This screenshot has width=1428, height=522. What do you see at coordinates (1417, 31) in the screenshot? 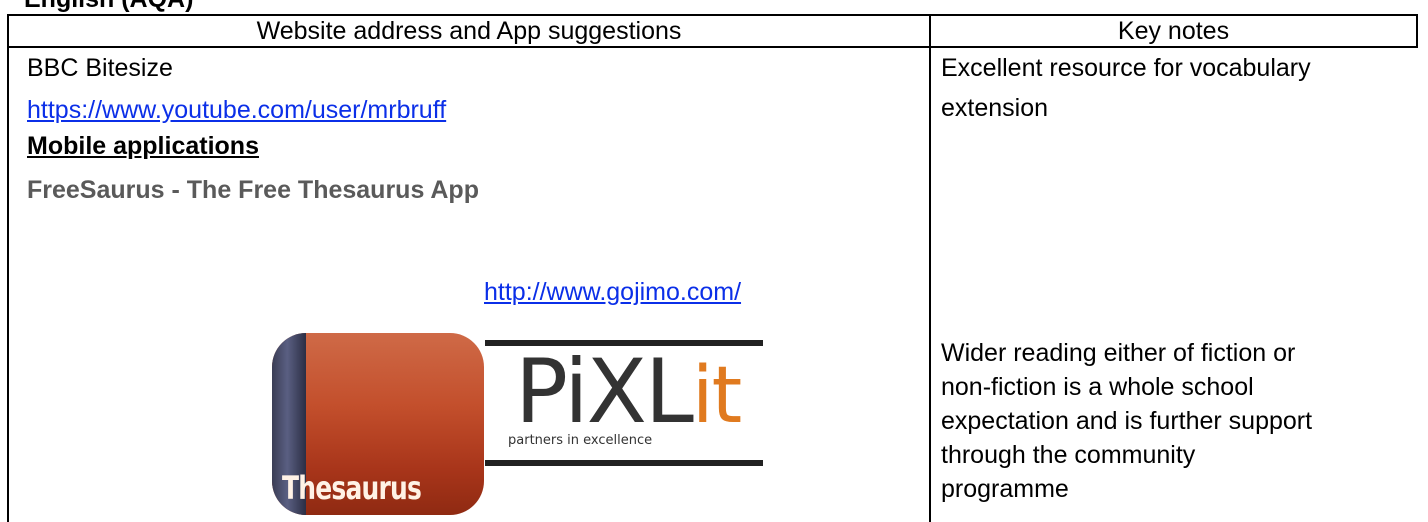
I see `table-border-right` at bounding box center [1417, 31].